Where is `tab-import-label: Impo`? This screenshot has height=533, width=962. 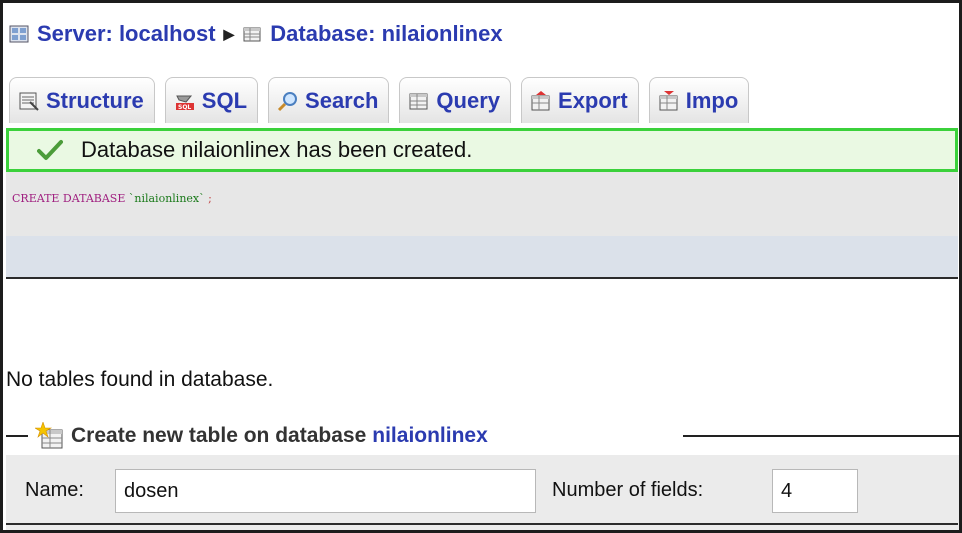 tab-import-label: Impo is located at coordinates (712, 100).